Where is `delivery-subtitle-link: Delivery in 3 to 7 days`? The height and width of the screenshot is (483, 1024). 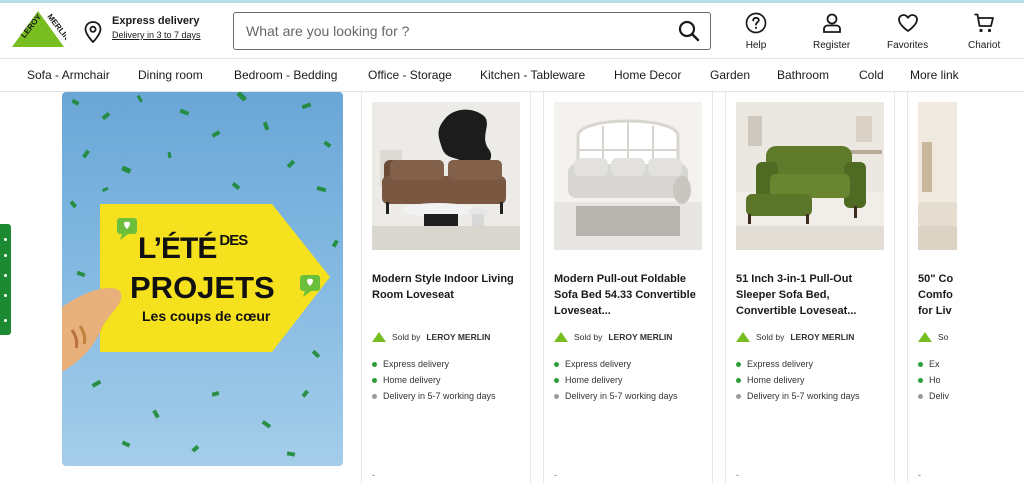
delivery-subtitle-link: Delivery in 3 to 7 days is located at coordinates (156, 35).